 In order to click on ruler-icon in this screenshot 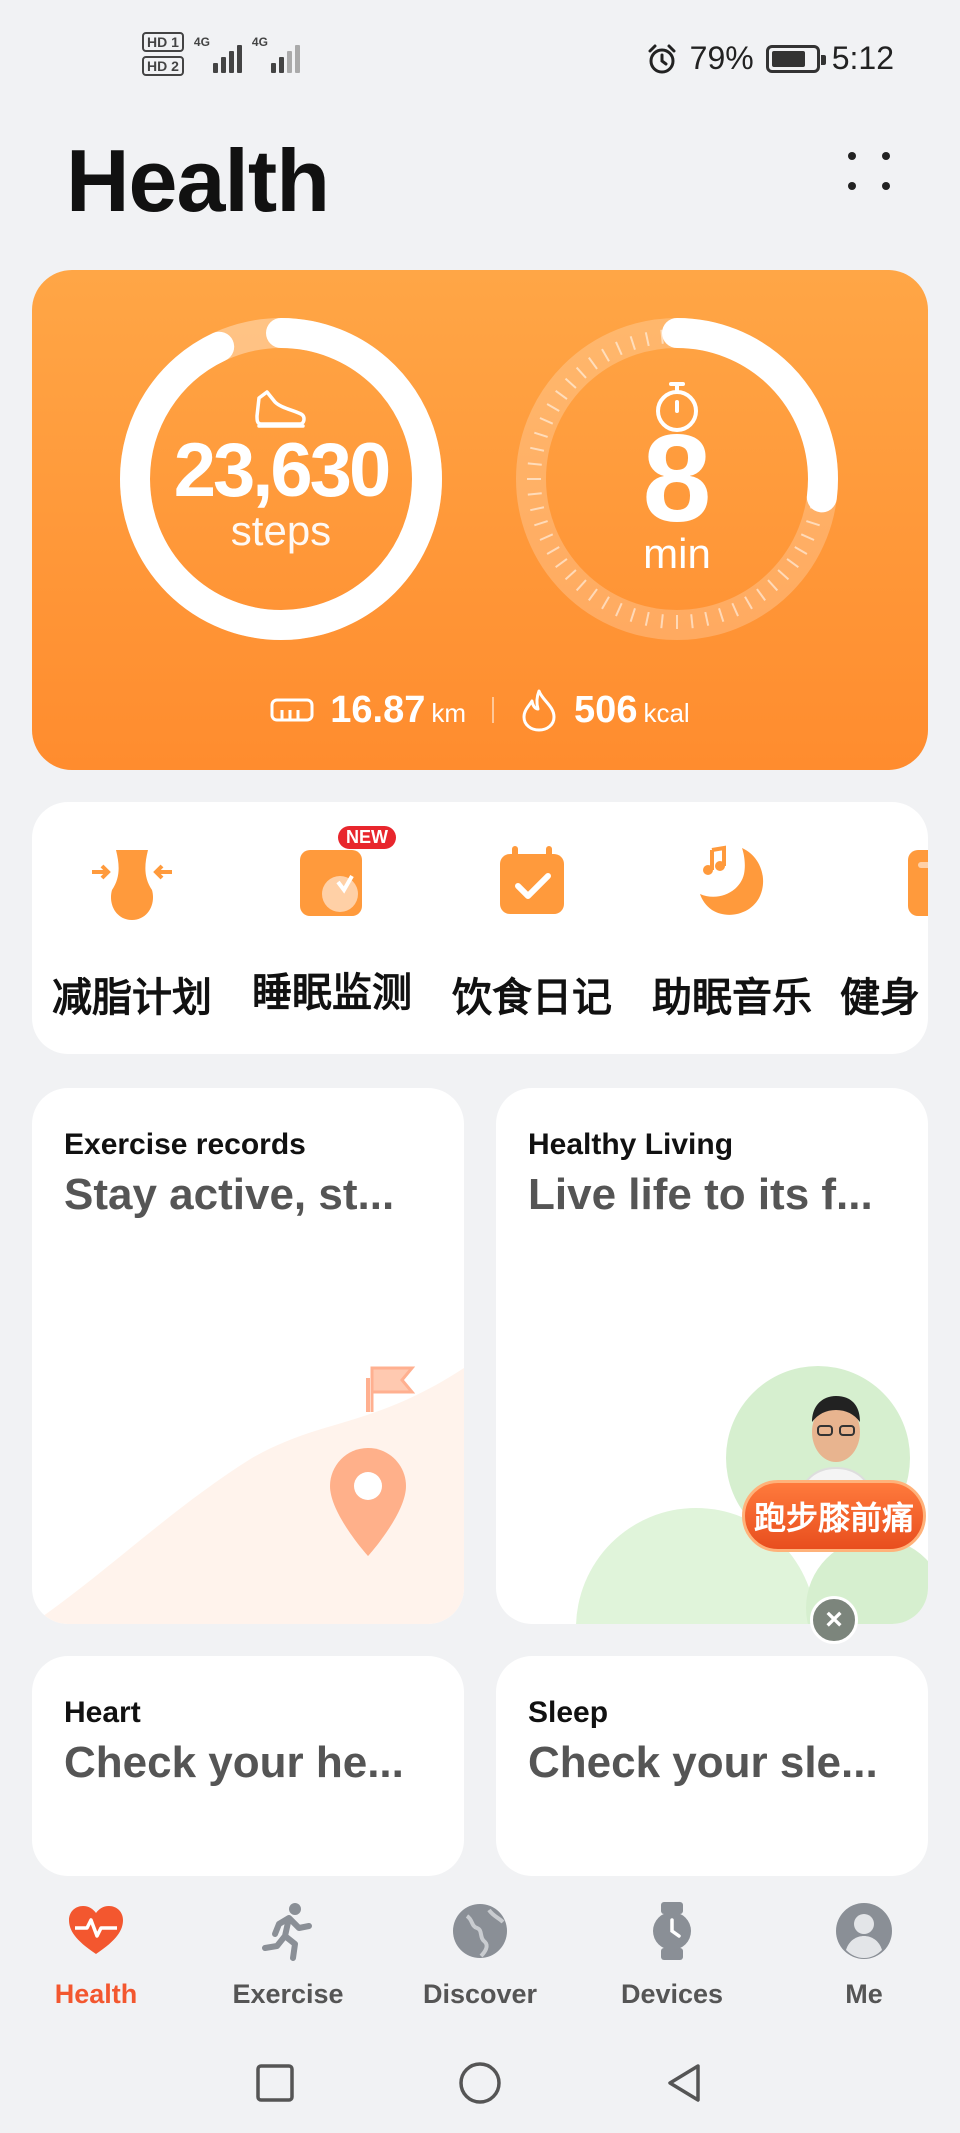, I will do `click(292, 710)`.